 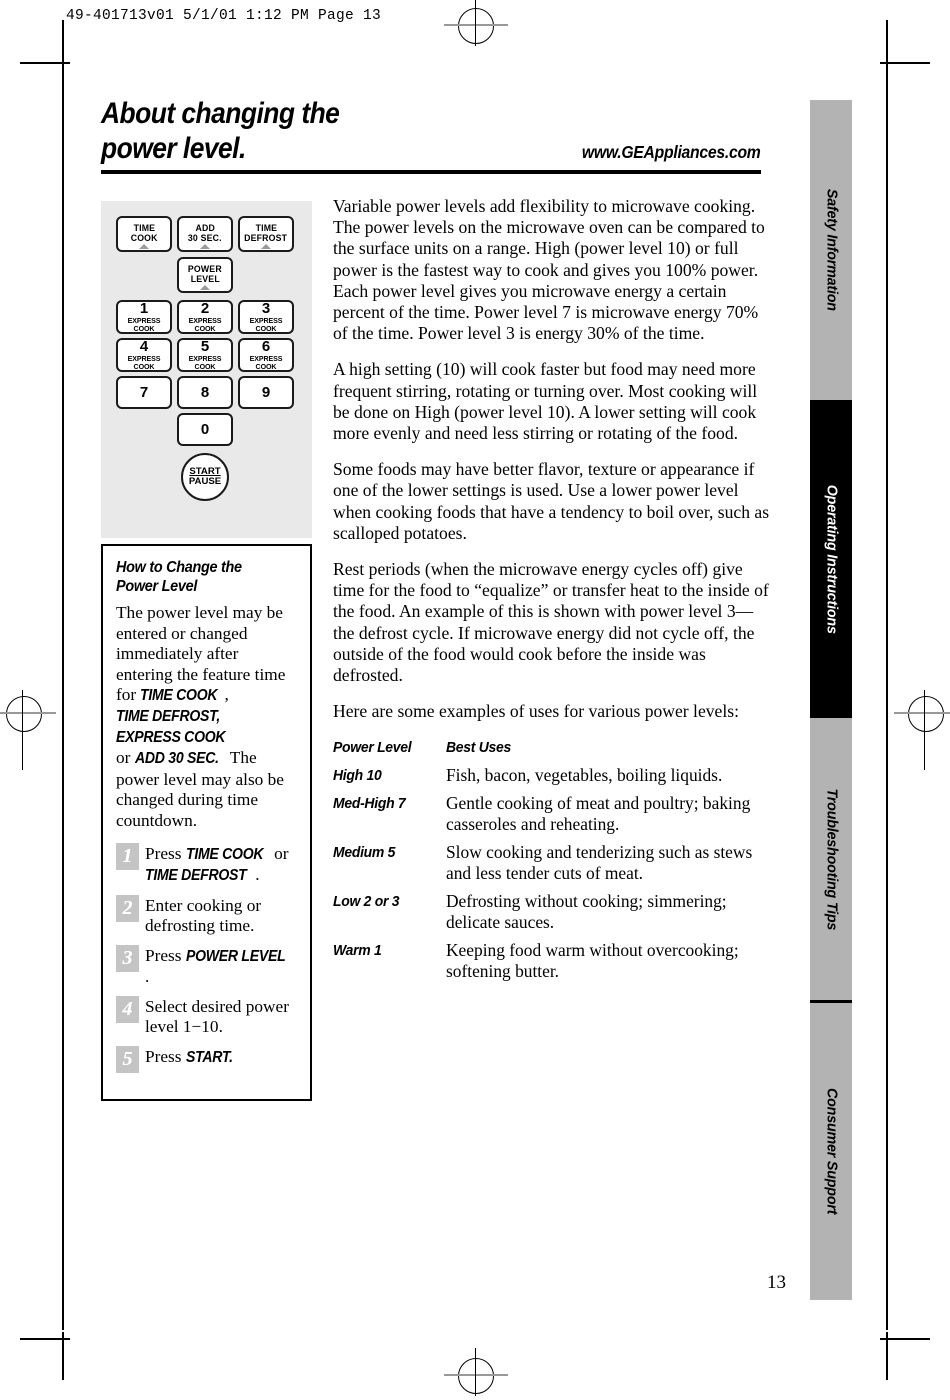 What do you see at coordinates (205, 238) in the screenshot?
I see `keypad-button-add-30-sec-line2: 30 SEC.` at bounding box center [205, 238].